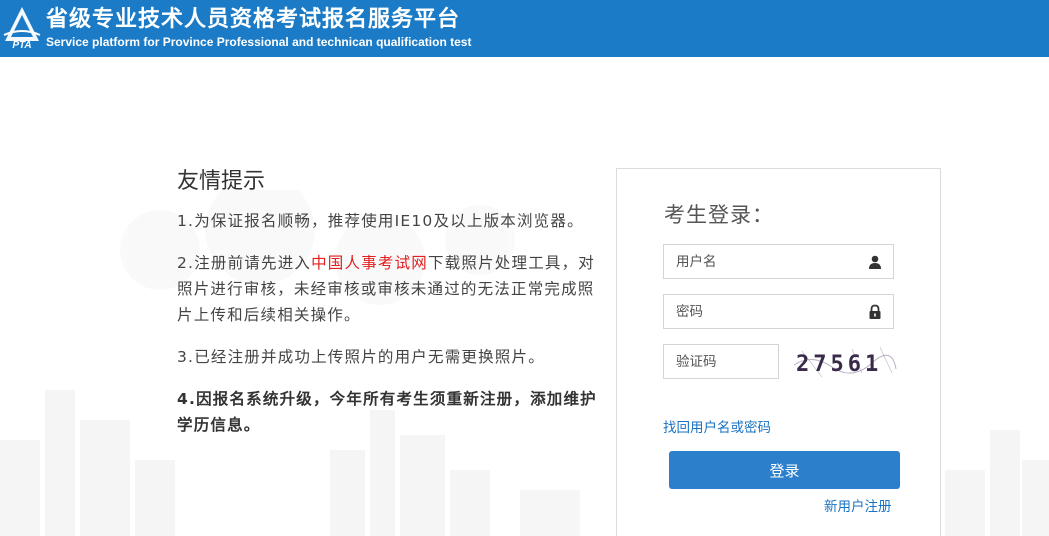 The image size is (1049, 536). Describe the element at coordinates (221, 181) in the screenshot. I see `tips-title: 友情提示` at that location.